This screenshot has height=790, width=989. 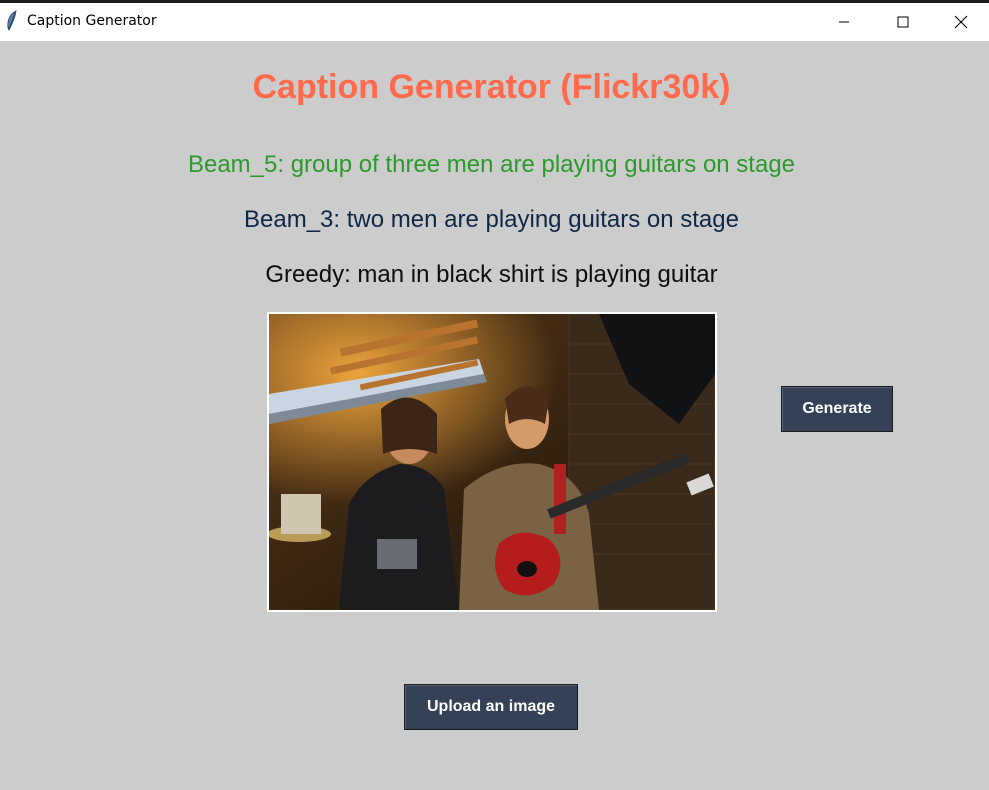 I want to click on minimize-button, so click(x=844, y=22).